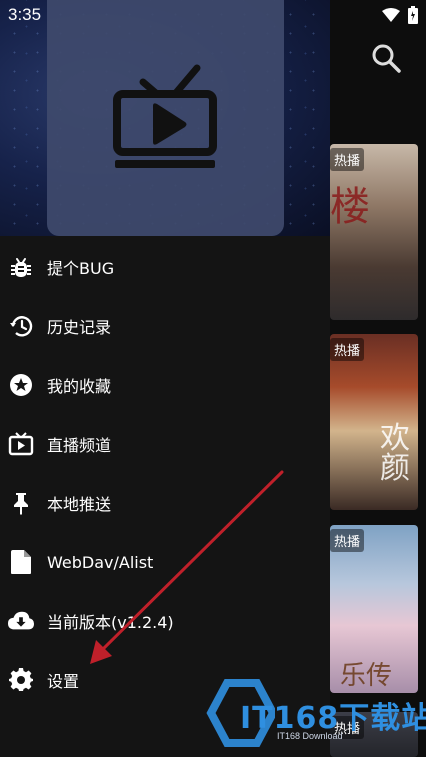 This screenshot has width=426, height=757. I want to click on pin-icon, so click(21, 503).